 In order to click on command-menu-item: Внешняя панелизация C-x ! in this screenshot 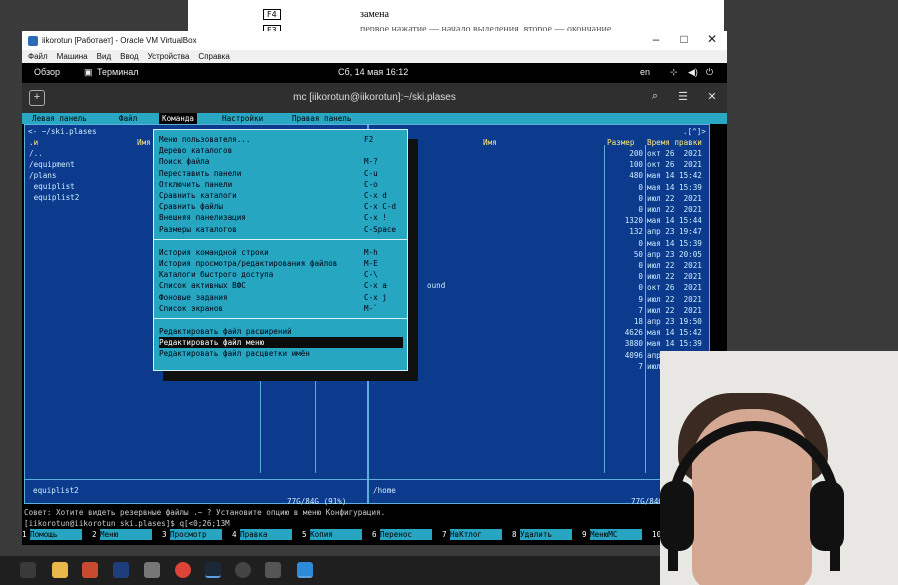, I will do `click(281, 217)`.